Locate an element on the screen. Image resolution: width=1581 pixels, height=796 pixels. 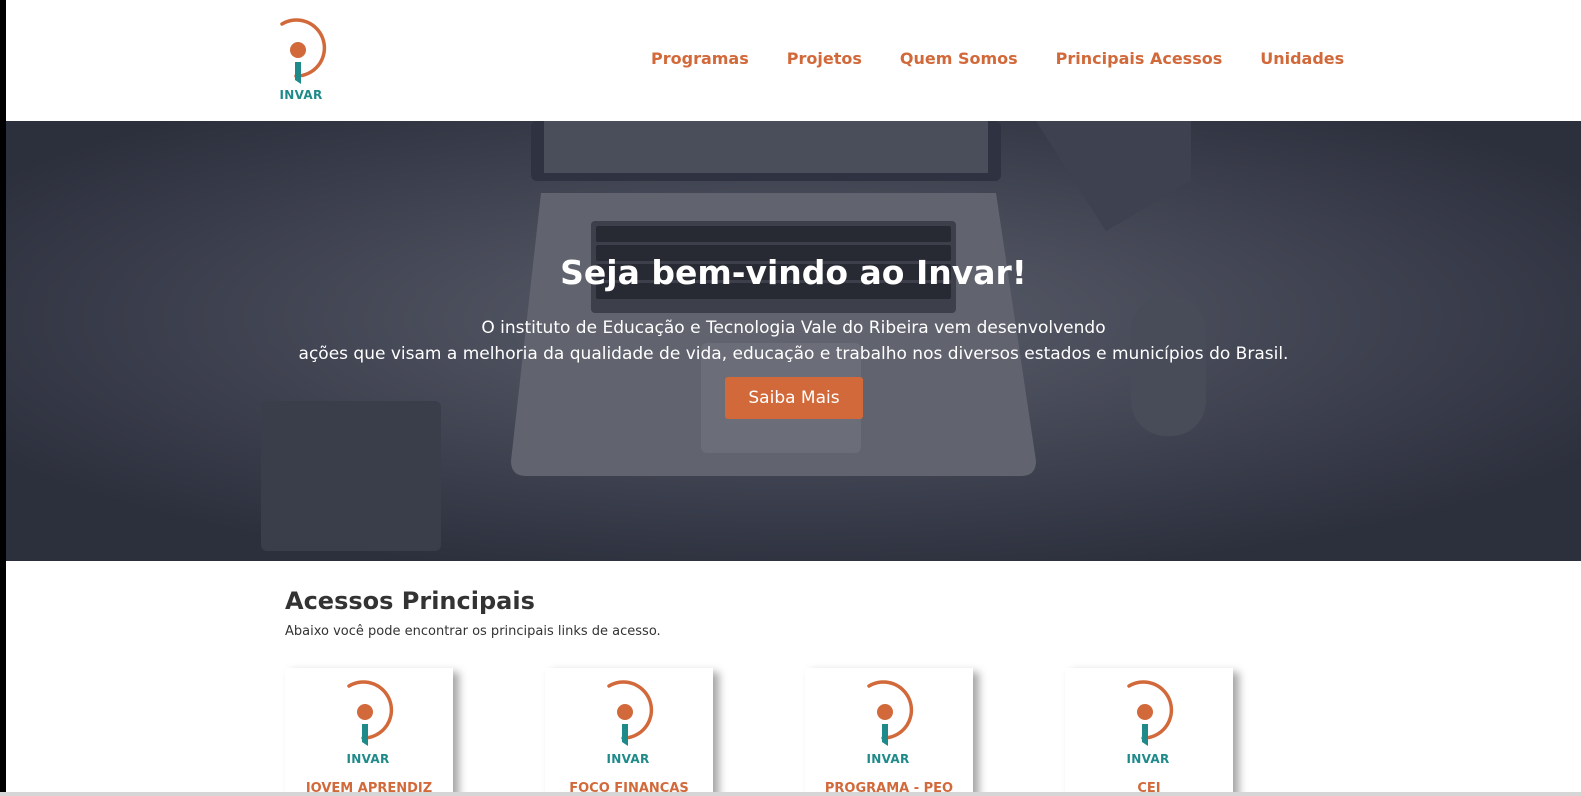
nav-unidades: Unidades is located at coordinates (1302, 58).